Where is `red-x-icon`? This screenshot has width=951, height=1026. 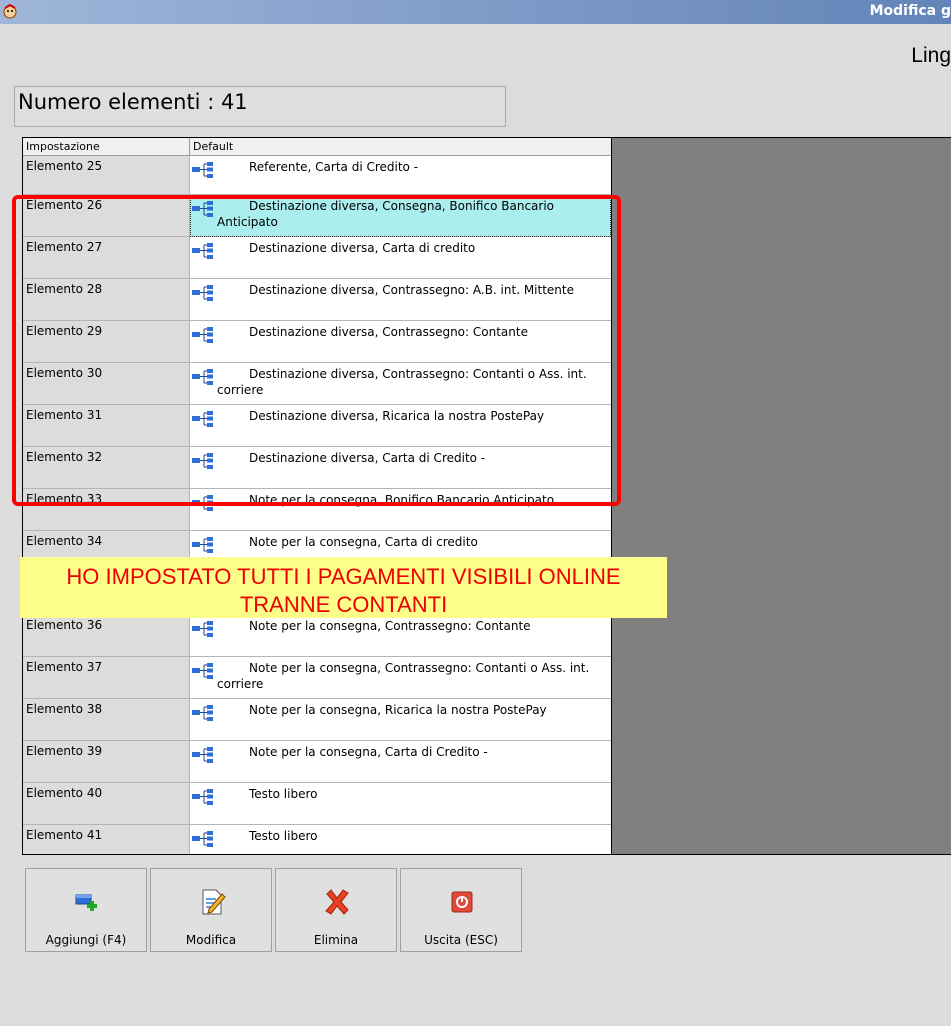 red-x-icon is located at coordinates (337, 902).